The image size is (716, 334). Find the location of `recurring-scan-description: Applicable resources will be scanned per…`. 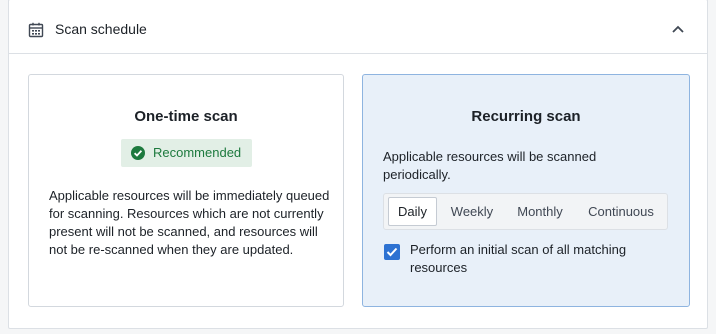

recurring-scan-description: Applicable resources will be scanned per… is located at coordinates (490, 165).